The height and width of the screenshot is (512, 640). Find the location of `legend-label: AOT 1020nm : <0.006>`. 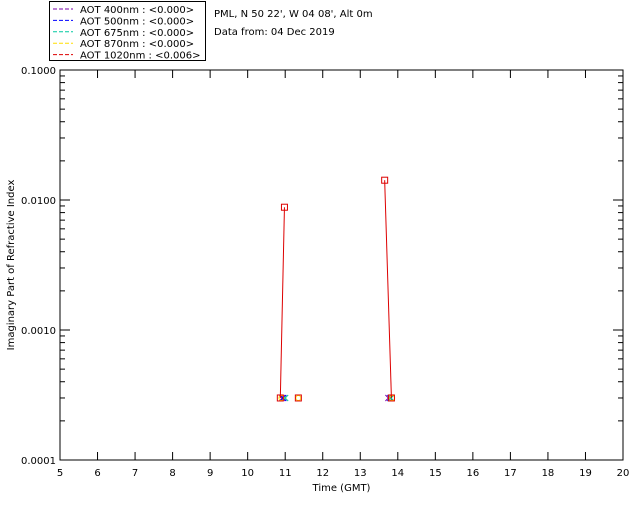

legend-label: AOT 1020nm : <0.006> is located at coordinates (140, 56).